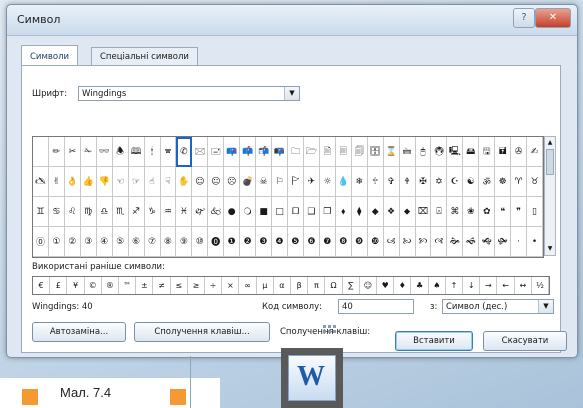  What do you see at coordinates (455, 212) in the screenshot?
I see `symbol-cell: ⌘` at bounding box center [455, 212].